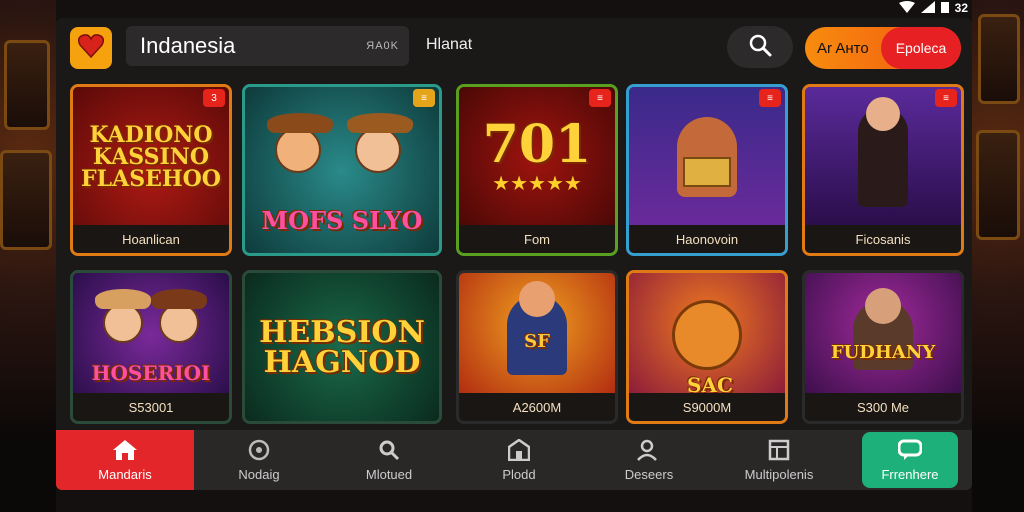  What do you see at coordinates (214, 98) in the screenshot?
I see `game-badge: 3` at bounding box center [214, 98].